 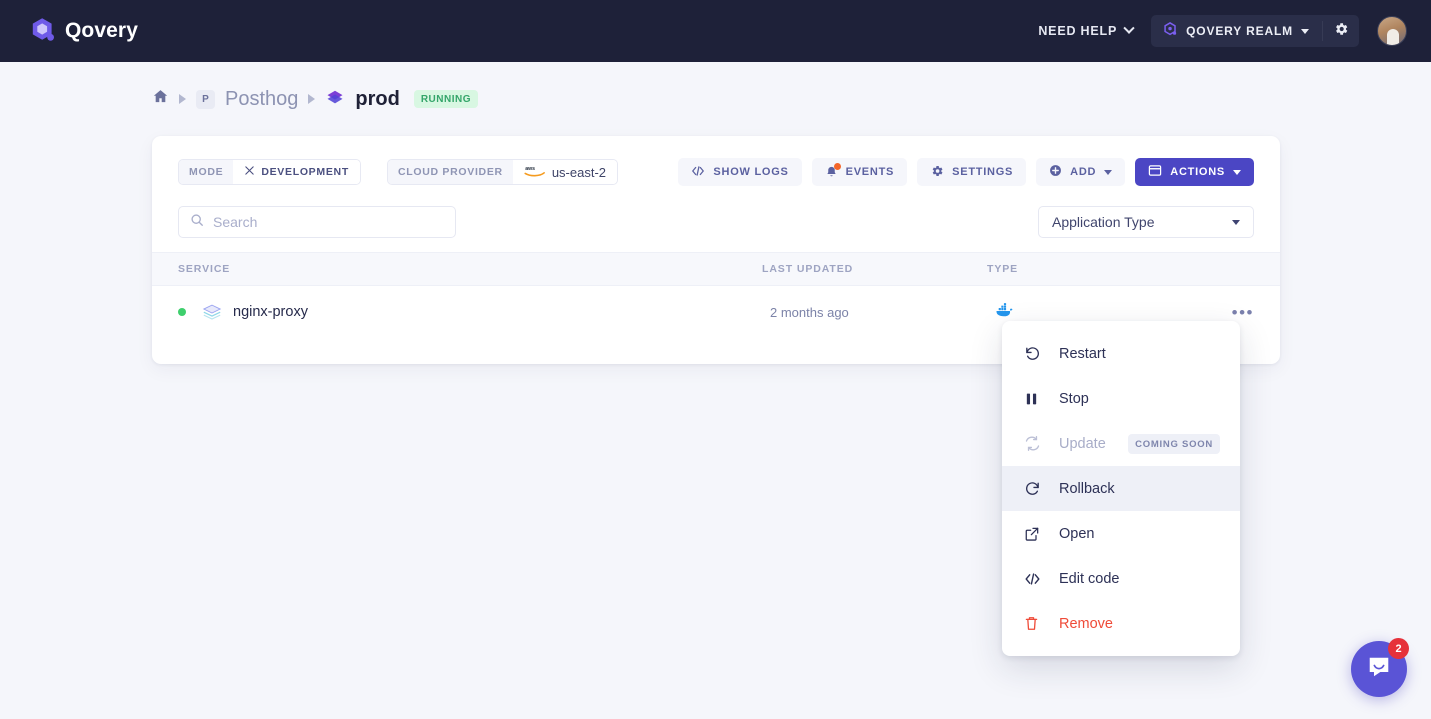 I want to click on menu-item-remove: Remove, so click(x=1121, y=623).